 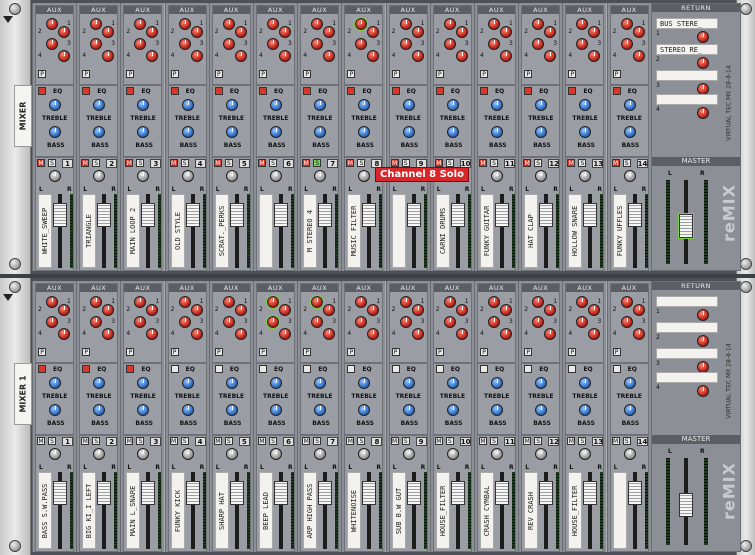 What do you see at coordinates (531, 231) in the screenshot?
I see `channel-name-tape: HAT CLAP` at bounding box center [531, 231].